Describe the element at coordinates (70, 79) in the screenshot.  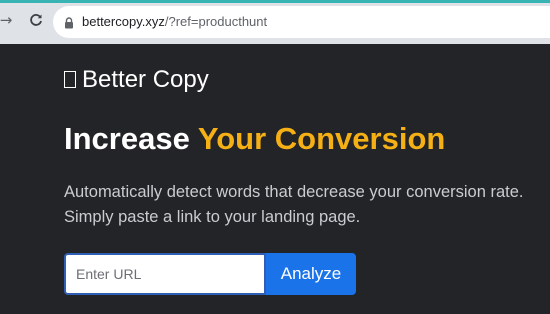
I see `missing-glyph-icon` at that location.